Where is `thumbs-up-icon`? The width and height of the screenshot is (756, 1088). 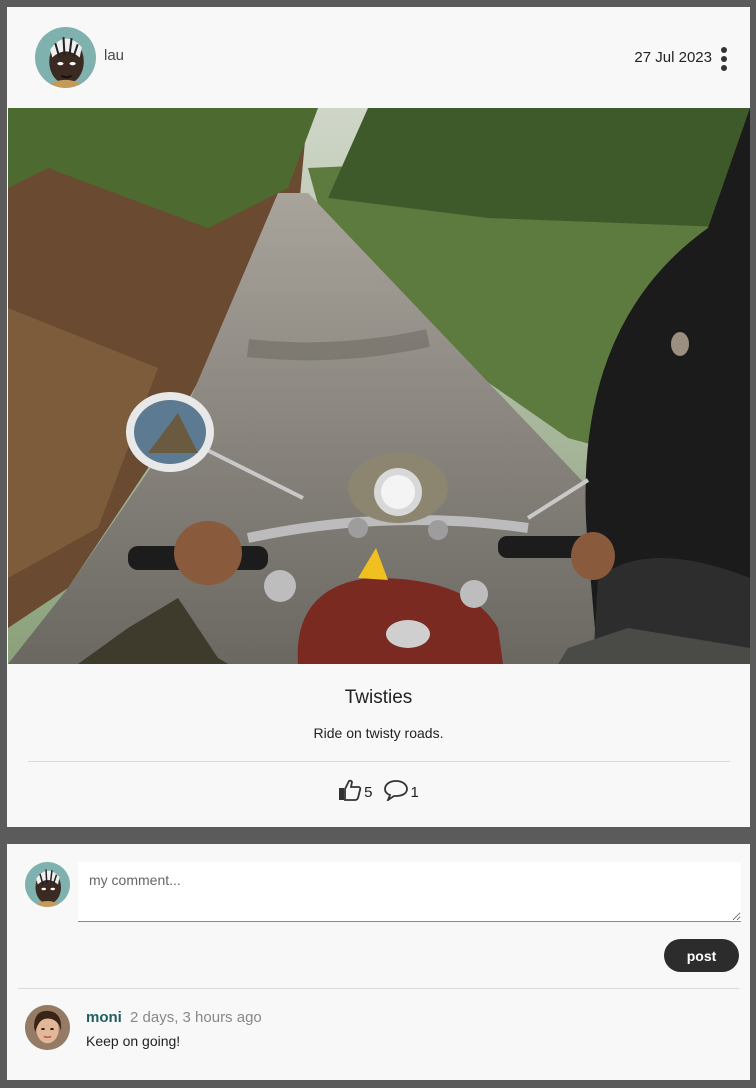 thumbs-up-icon is located at coordinates (350, 790).